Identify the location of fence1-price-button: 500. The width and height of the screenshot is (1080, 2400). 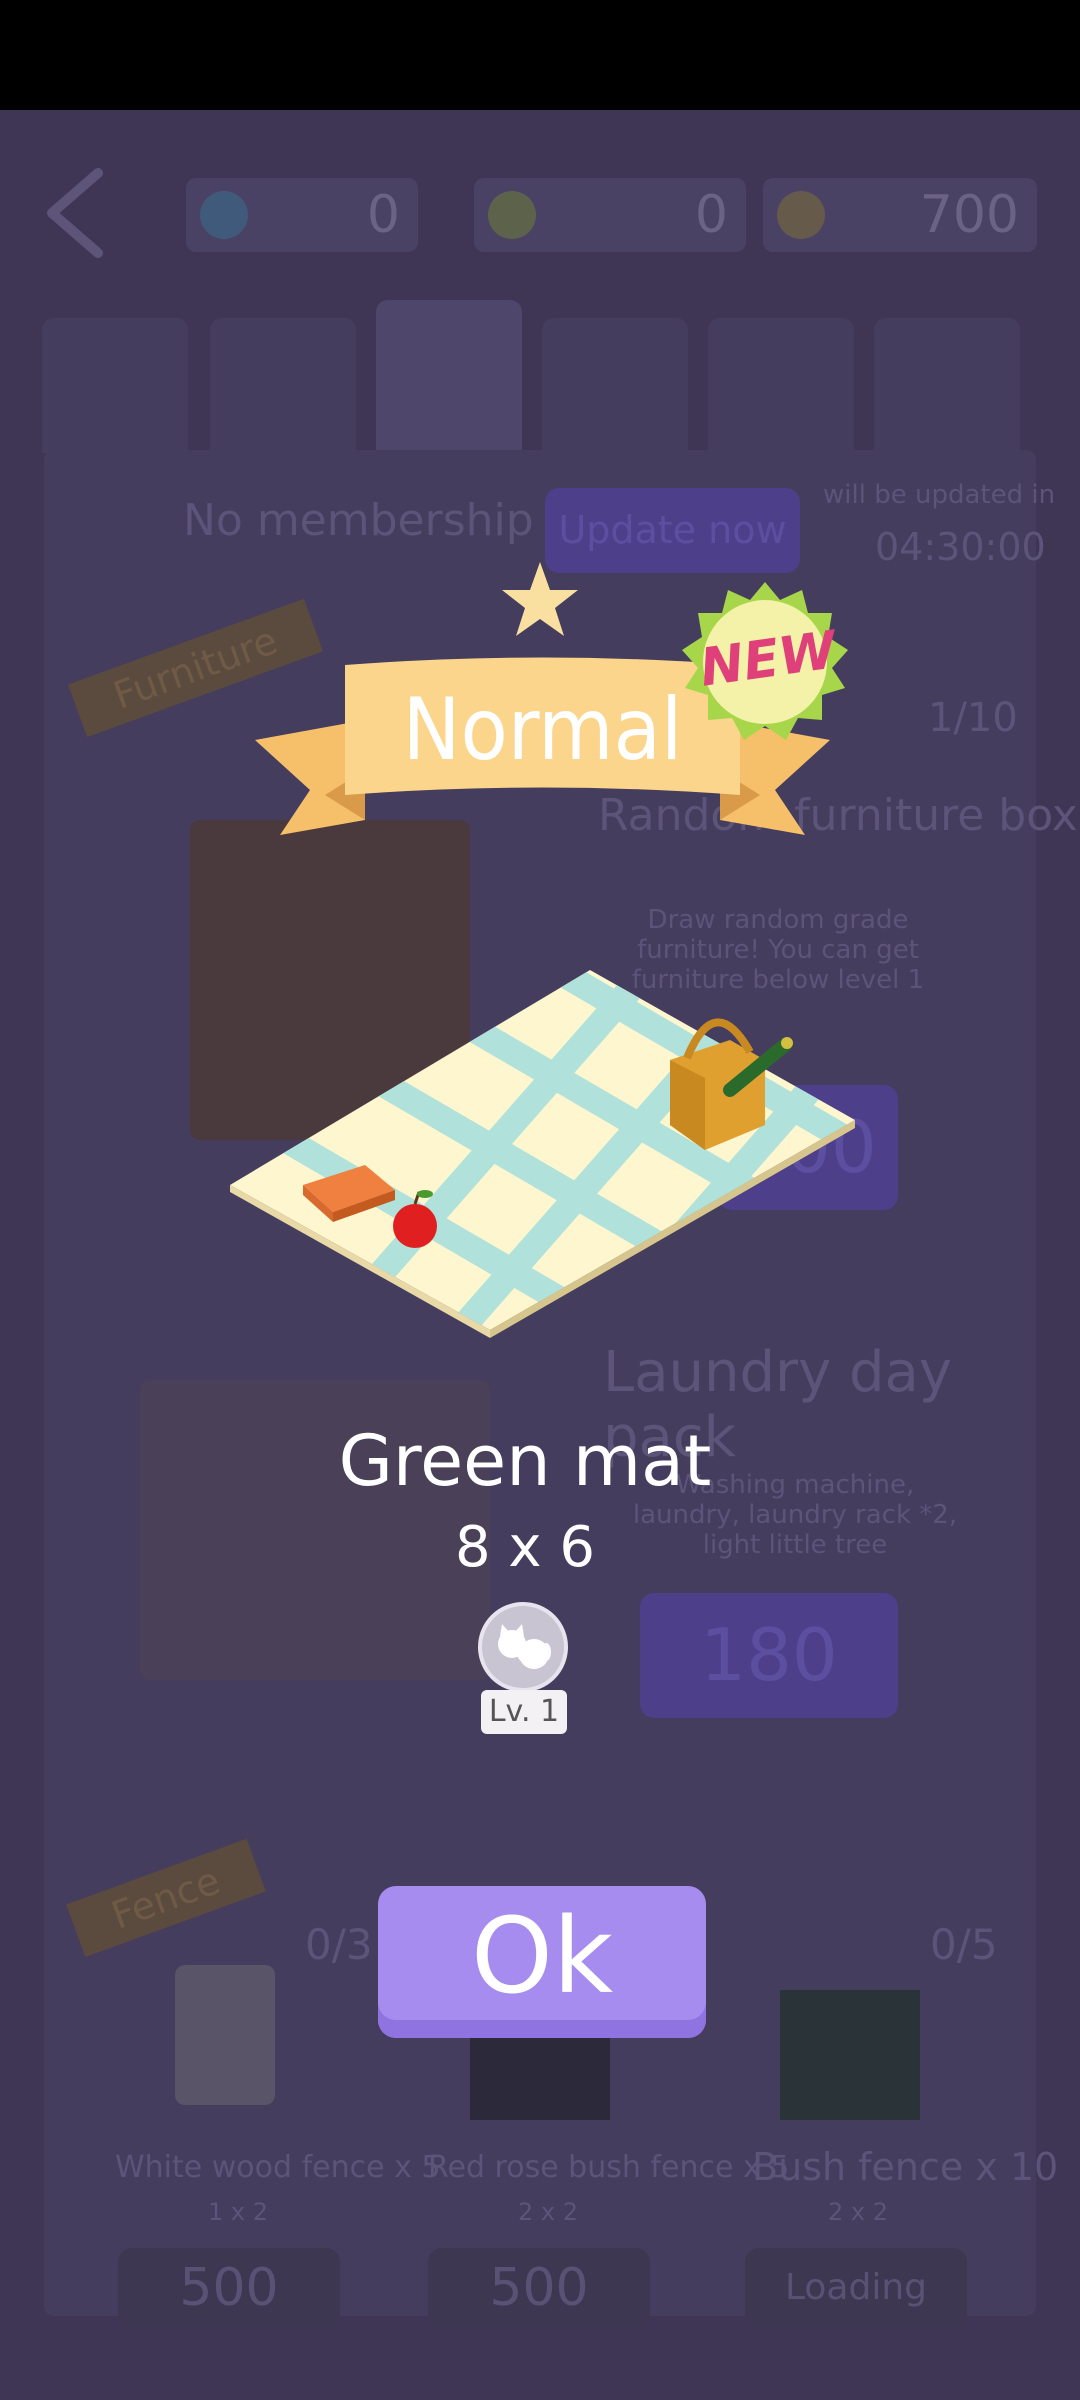
(229, 2288).